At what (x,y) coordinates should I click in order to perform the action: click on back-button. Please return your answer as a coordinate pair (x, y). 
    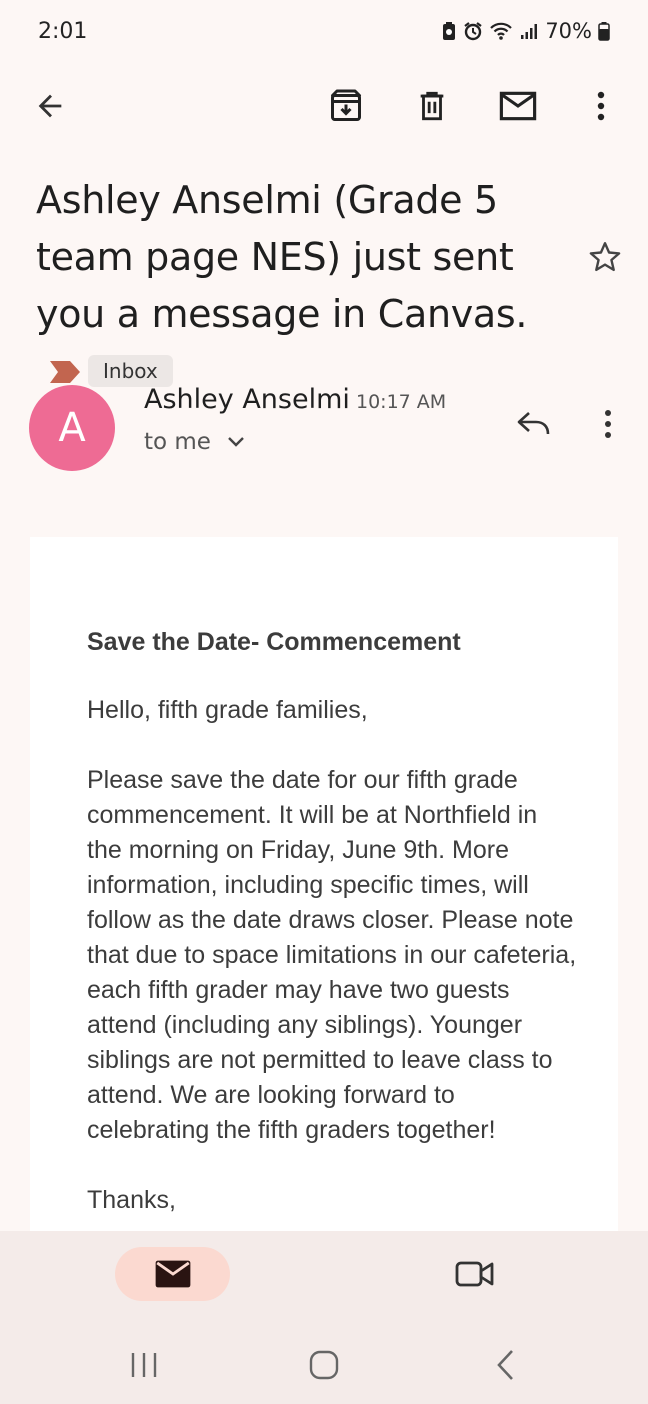
    Looking at the image, I should click on (50, 106).